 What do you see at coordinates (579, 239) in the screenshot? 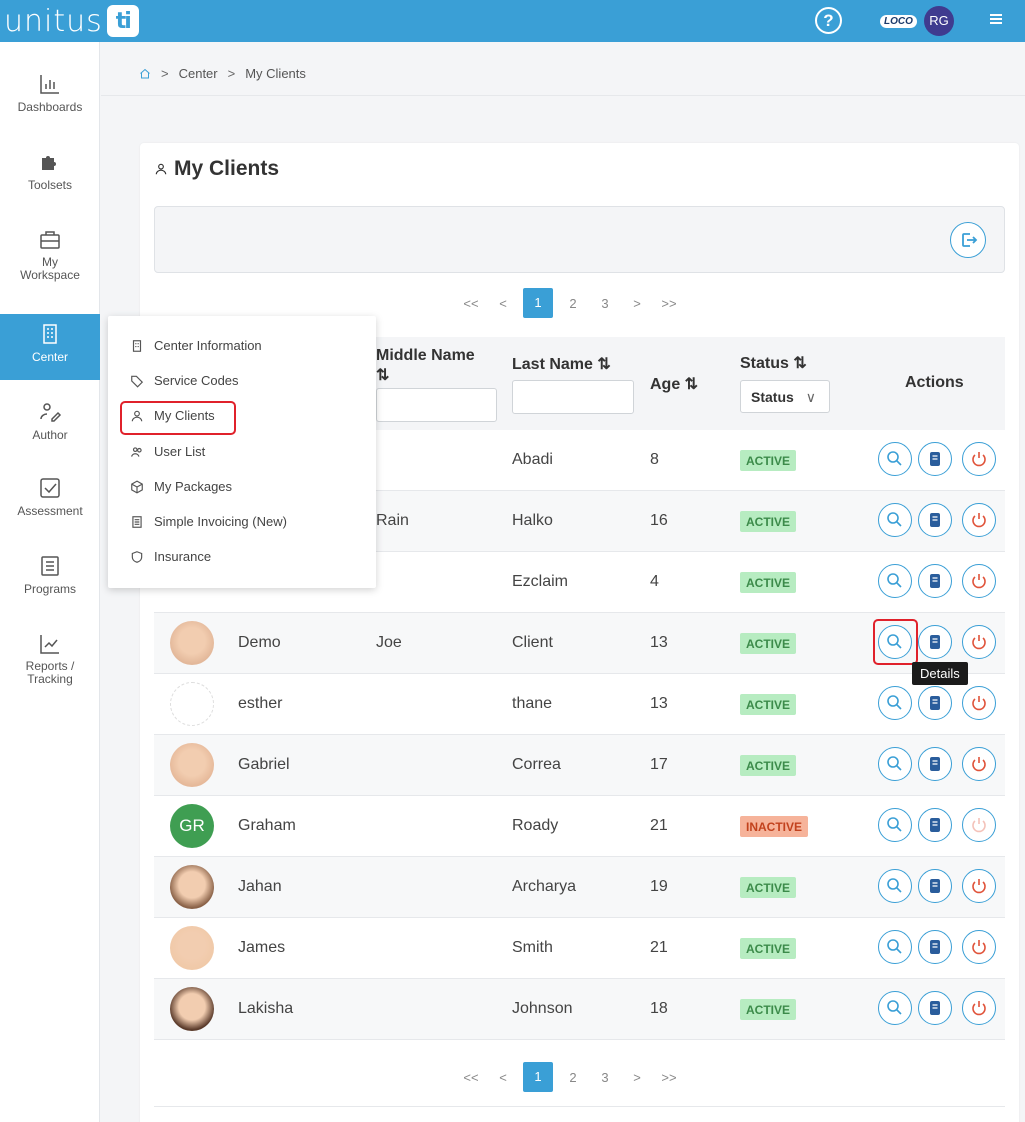
I see `toolbar-panel` at bounding box center [579, 239].